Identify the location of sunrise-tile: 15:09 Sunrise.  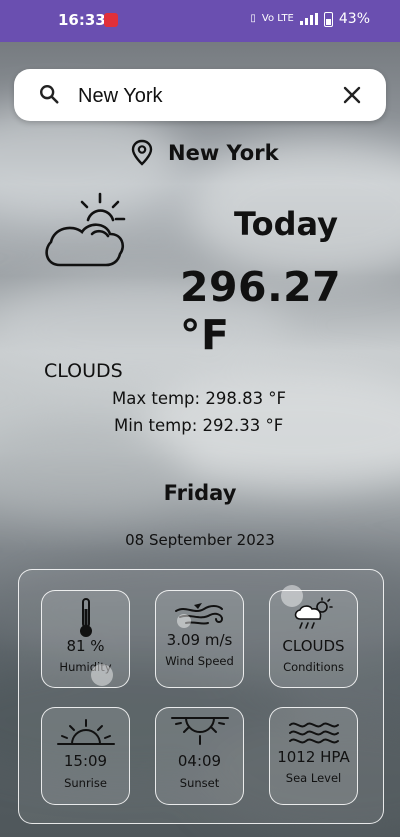
(85, 756).